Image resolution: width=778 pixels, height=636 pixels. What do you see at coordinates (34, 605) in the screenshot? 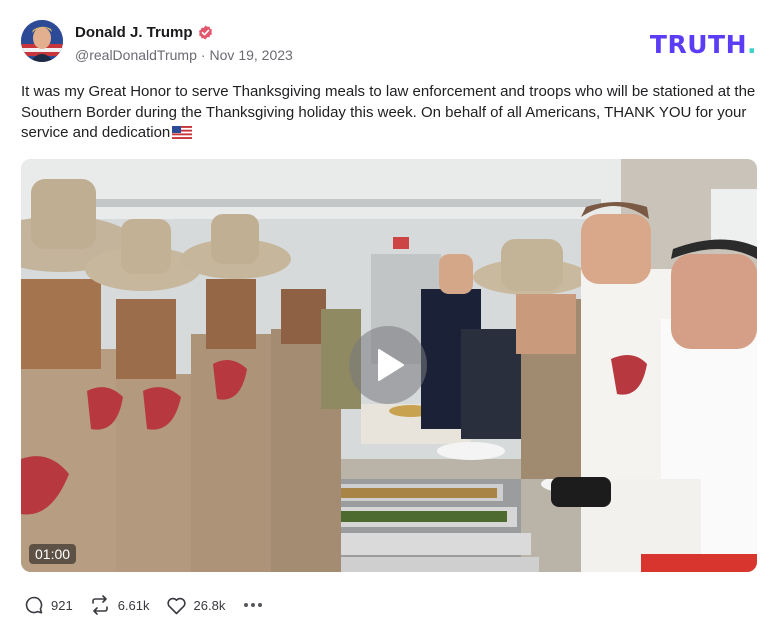
I see `reply-icon` at bounding box center [34, 605].